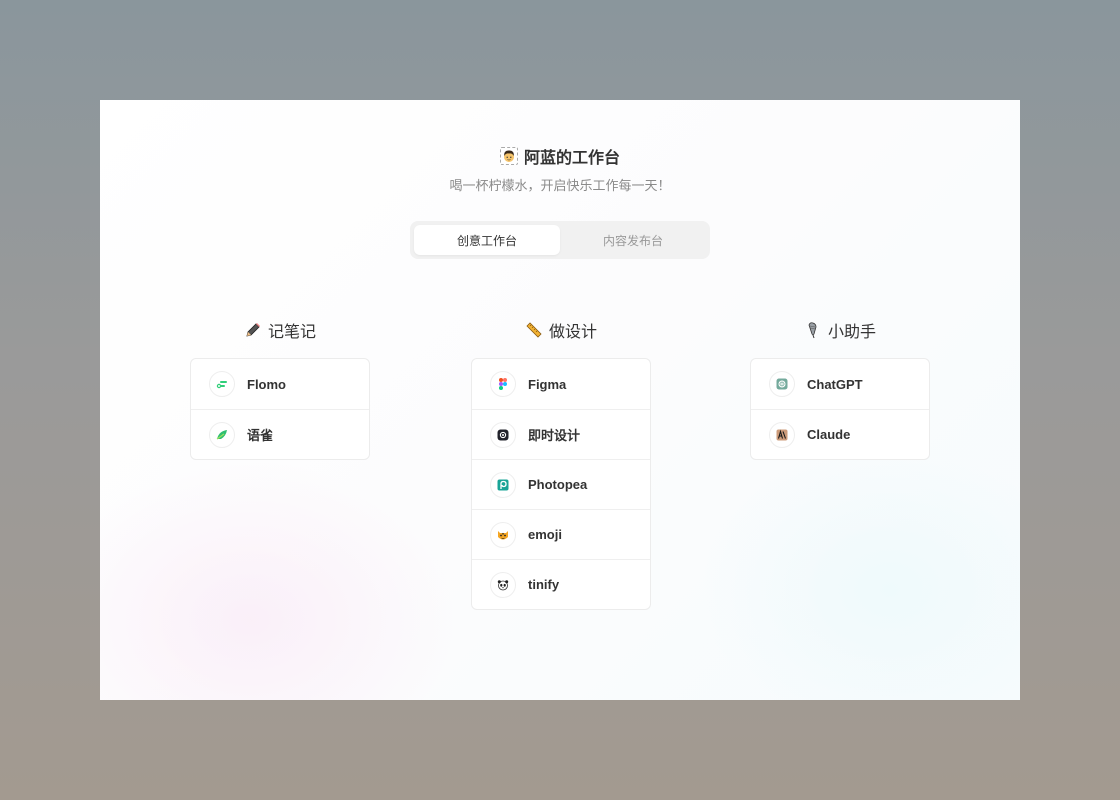 This screenshot has height=800, width=1120. I want to click on list-item-tinify: tinify, so click(561, 584).